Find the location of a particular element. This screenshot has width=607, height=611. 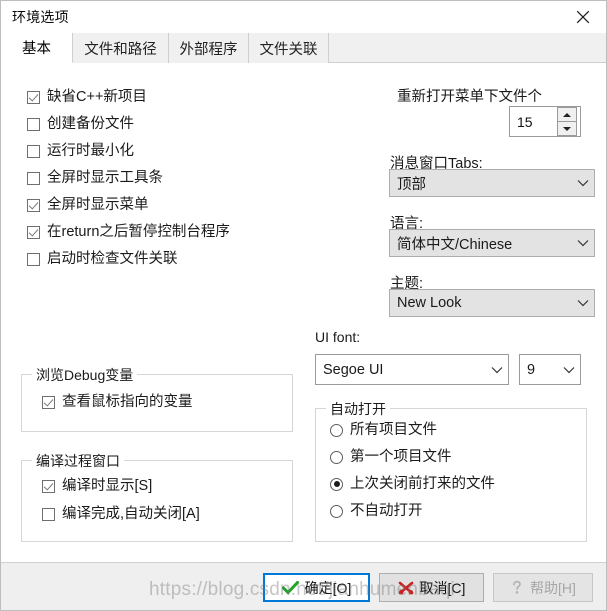

compile-window-group-title: 编译过程窗口 is located at coordinates (78, 461).